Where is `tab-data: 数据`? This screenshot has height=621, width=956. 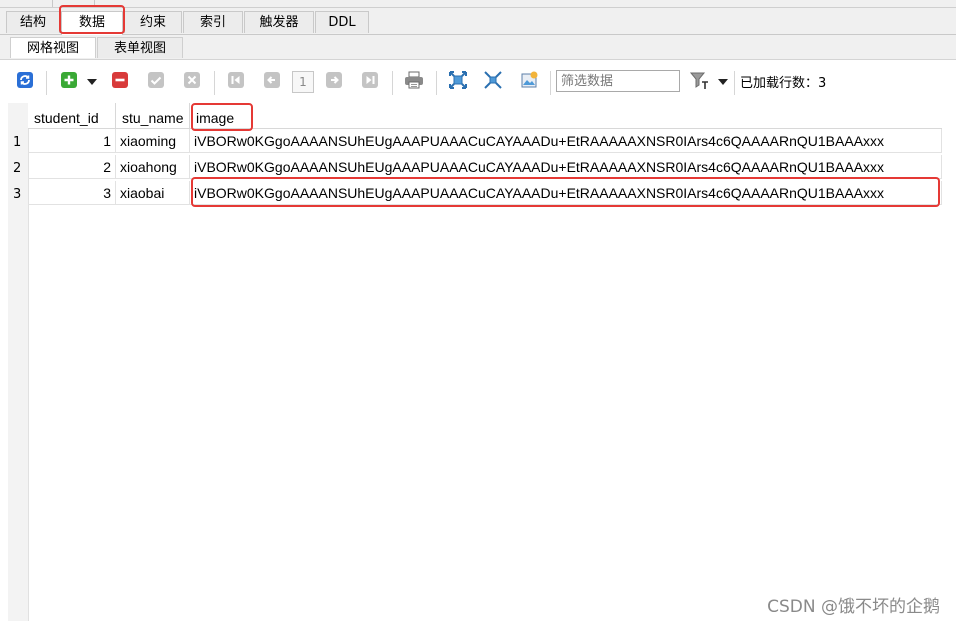 tab-data: 数据 is located at coordinates (92, 23).